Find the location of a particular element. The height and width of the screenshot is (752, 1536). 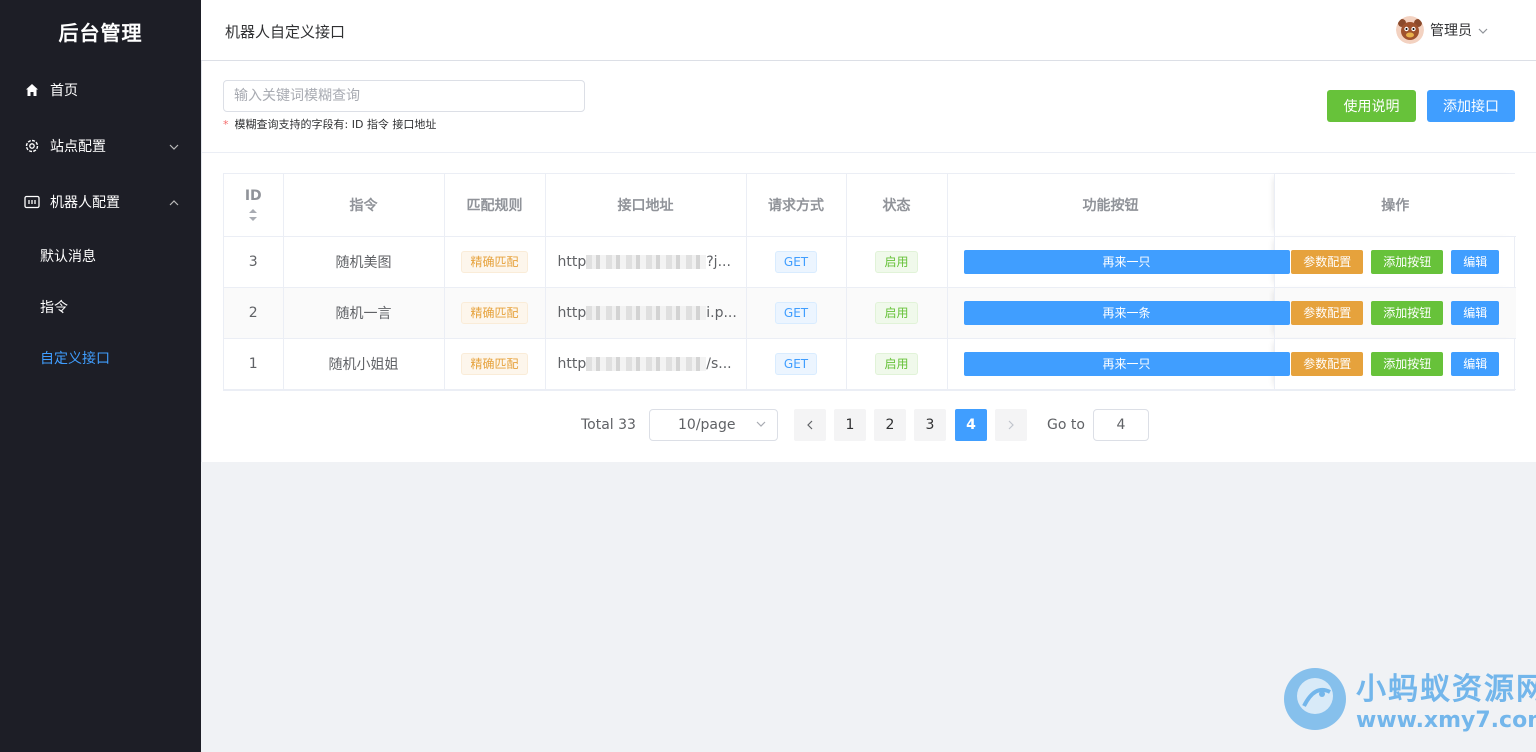

robot-icon is located at coordinates (32, 202).